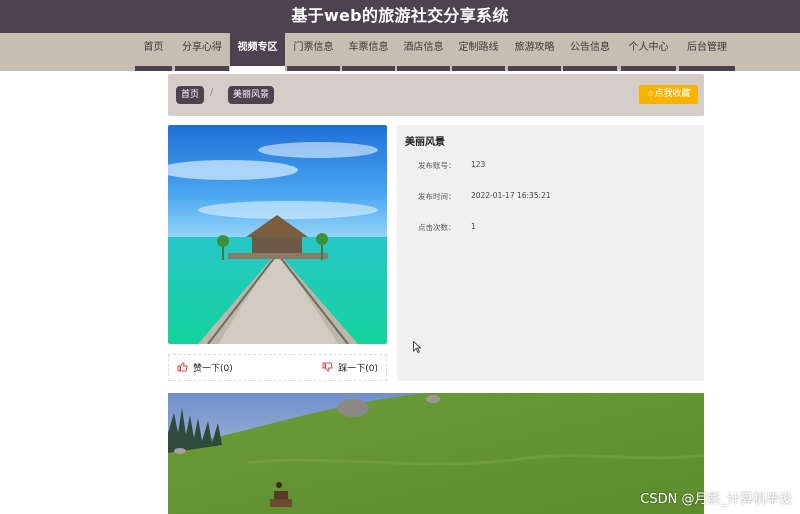  What do you see at coordinates (153, 52) in the screenshot?
I see `nav-item-home: 首页` at bounding box center [153, 52].